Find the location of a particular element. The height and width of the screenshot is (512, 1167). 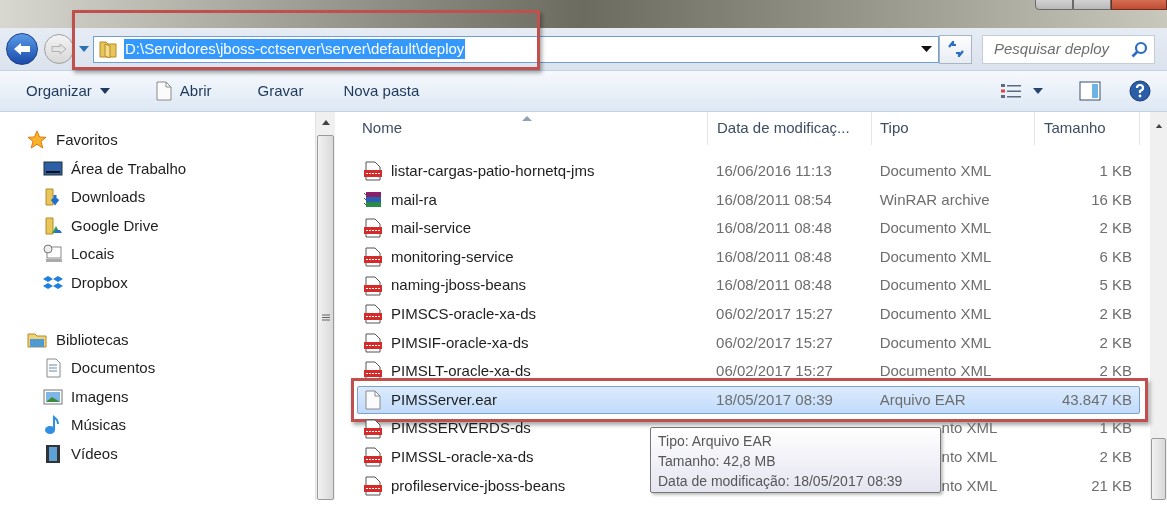

toolbar-button: Abrir is located at coordinates (182, 91).